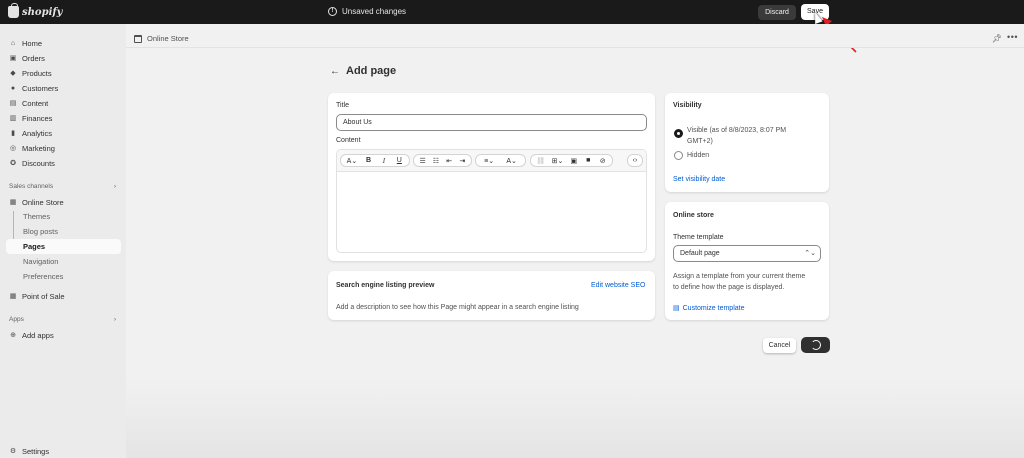 This screenshot has width=1024, height=458. I want to click on unsaved-status: ! Unsaved changes, so click(367, 11).